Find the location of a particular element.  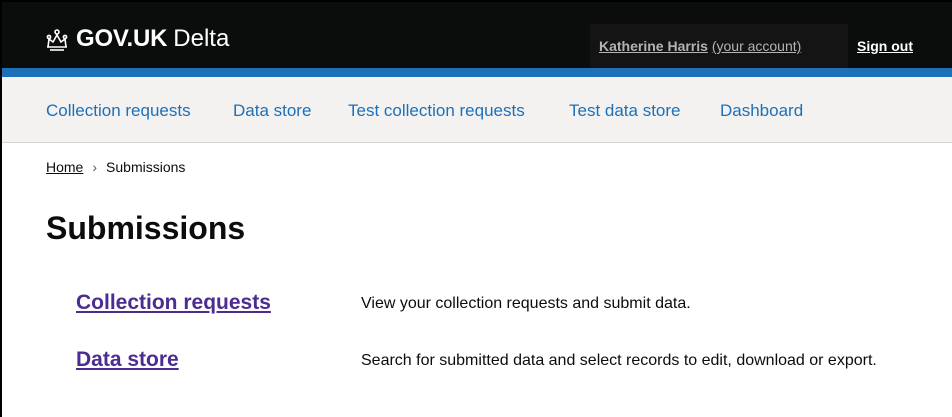

account-name: Katherine Harris is located at coordinates (653, 46).